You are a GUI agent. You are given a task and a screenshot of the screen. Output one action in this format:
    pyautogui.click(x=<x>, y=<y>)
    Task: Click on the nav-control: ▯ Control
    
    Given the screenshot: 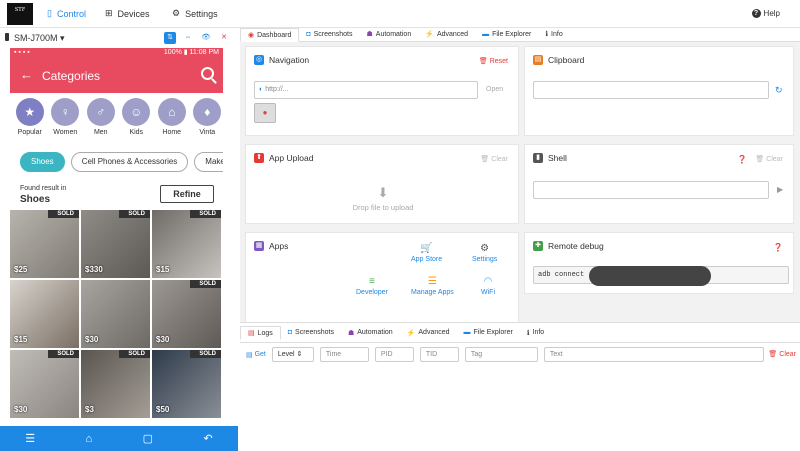 What is the action you would take?
    pyautogui.click(x=66, y=13)
    